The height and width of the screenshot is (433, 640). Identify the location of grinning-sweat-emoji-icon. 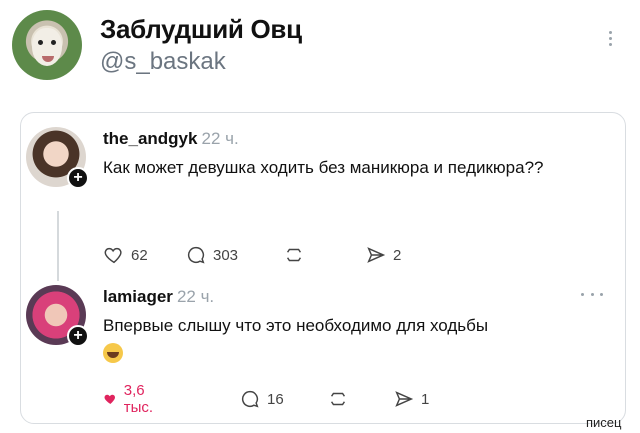
(113, 352).